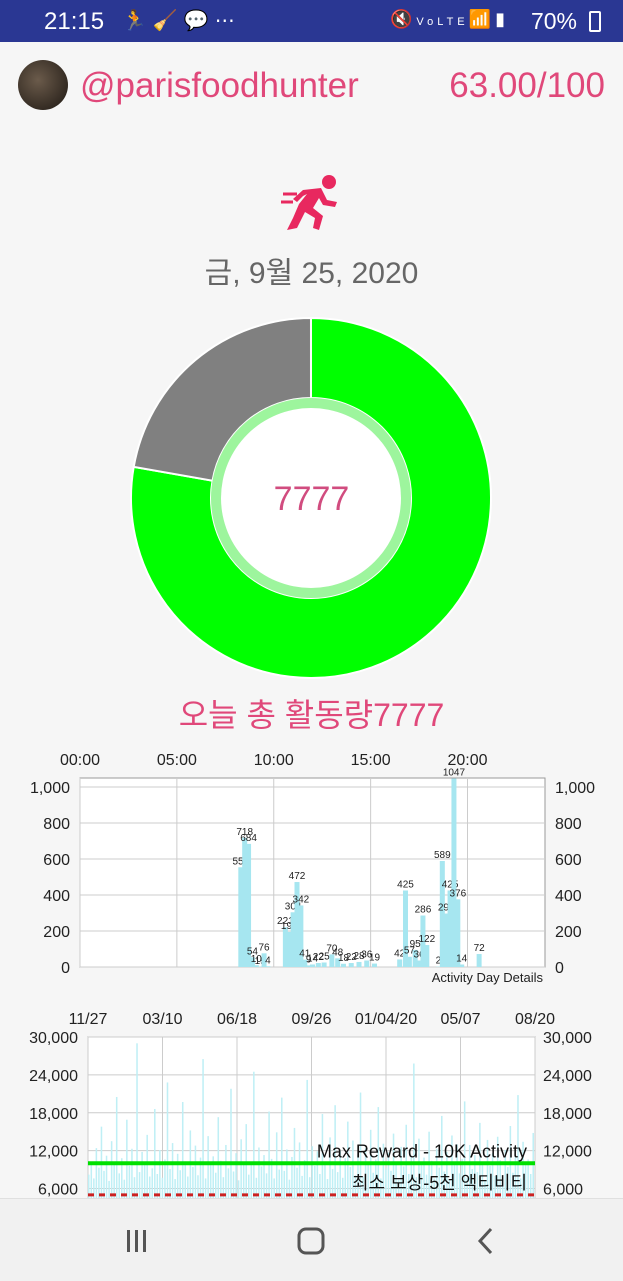 This screenshot has width=623, height=1281. Describe the element at coordinates (460, 1019) in the screenshot. I see `chart2-x-tick: 05/07` at that location.